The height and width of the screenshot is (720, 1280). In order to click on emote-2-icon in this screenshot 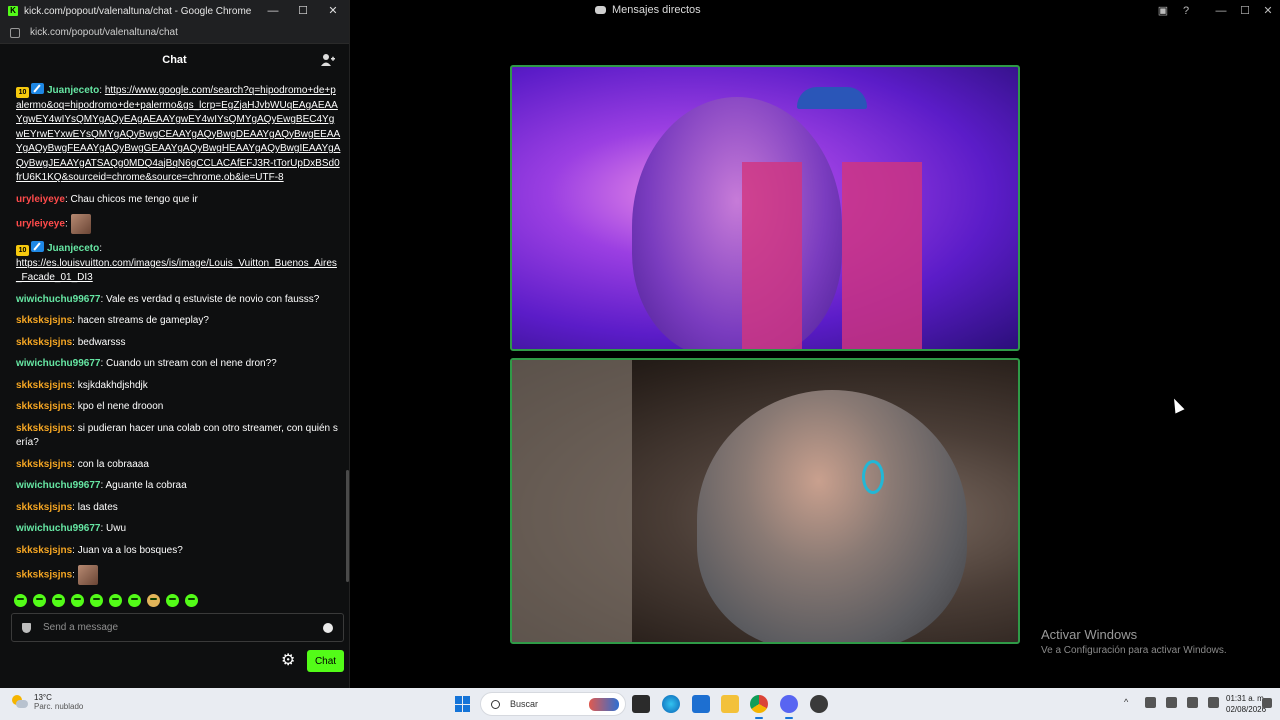, I will do `click(39, 600)`.